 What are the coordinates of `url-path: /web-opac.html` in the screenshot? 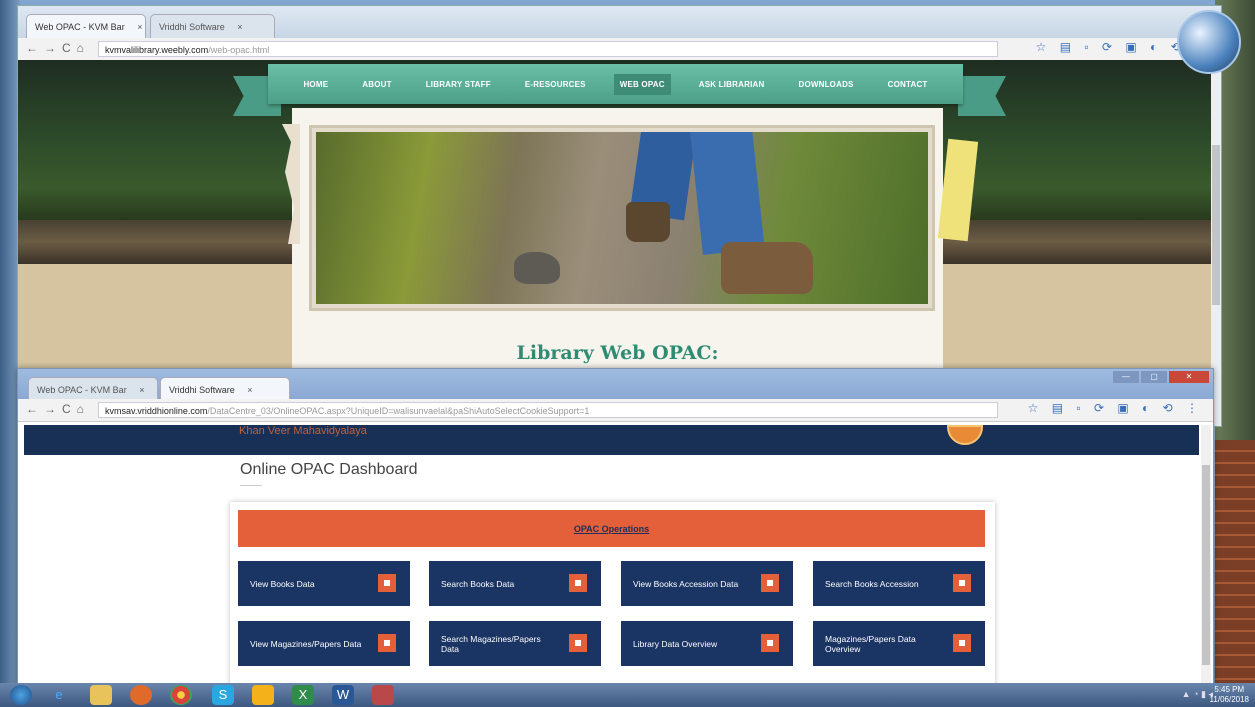 It's located at (239, 50).